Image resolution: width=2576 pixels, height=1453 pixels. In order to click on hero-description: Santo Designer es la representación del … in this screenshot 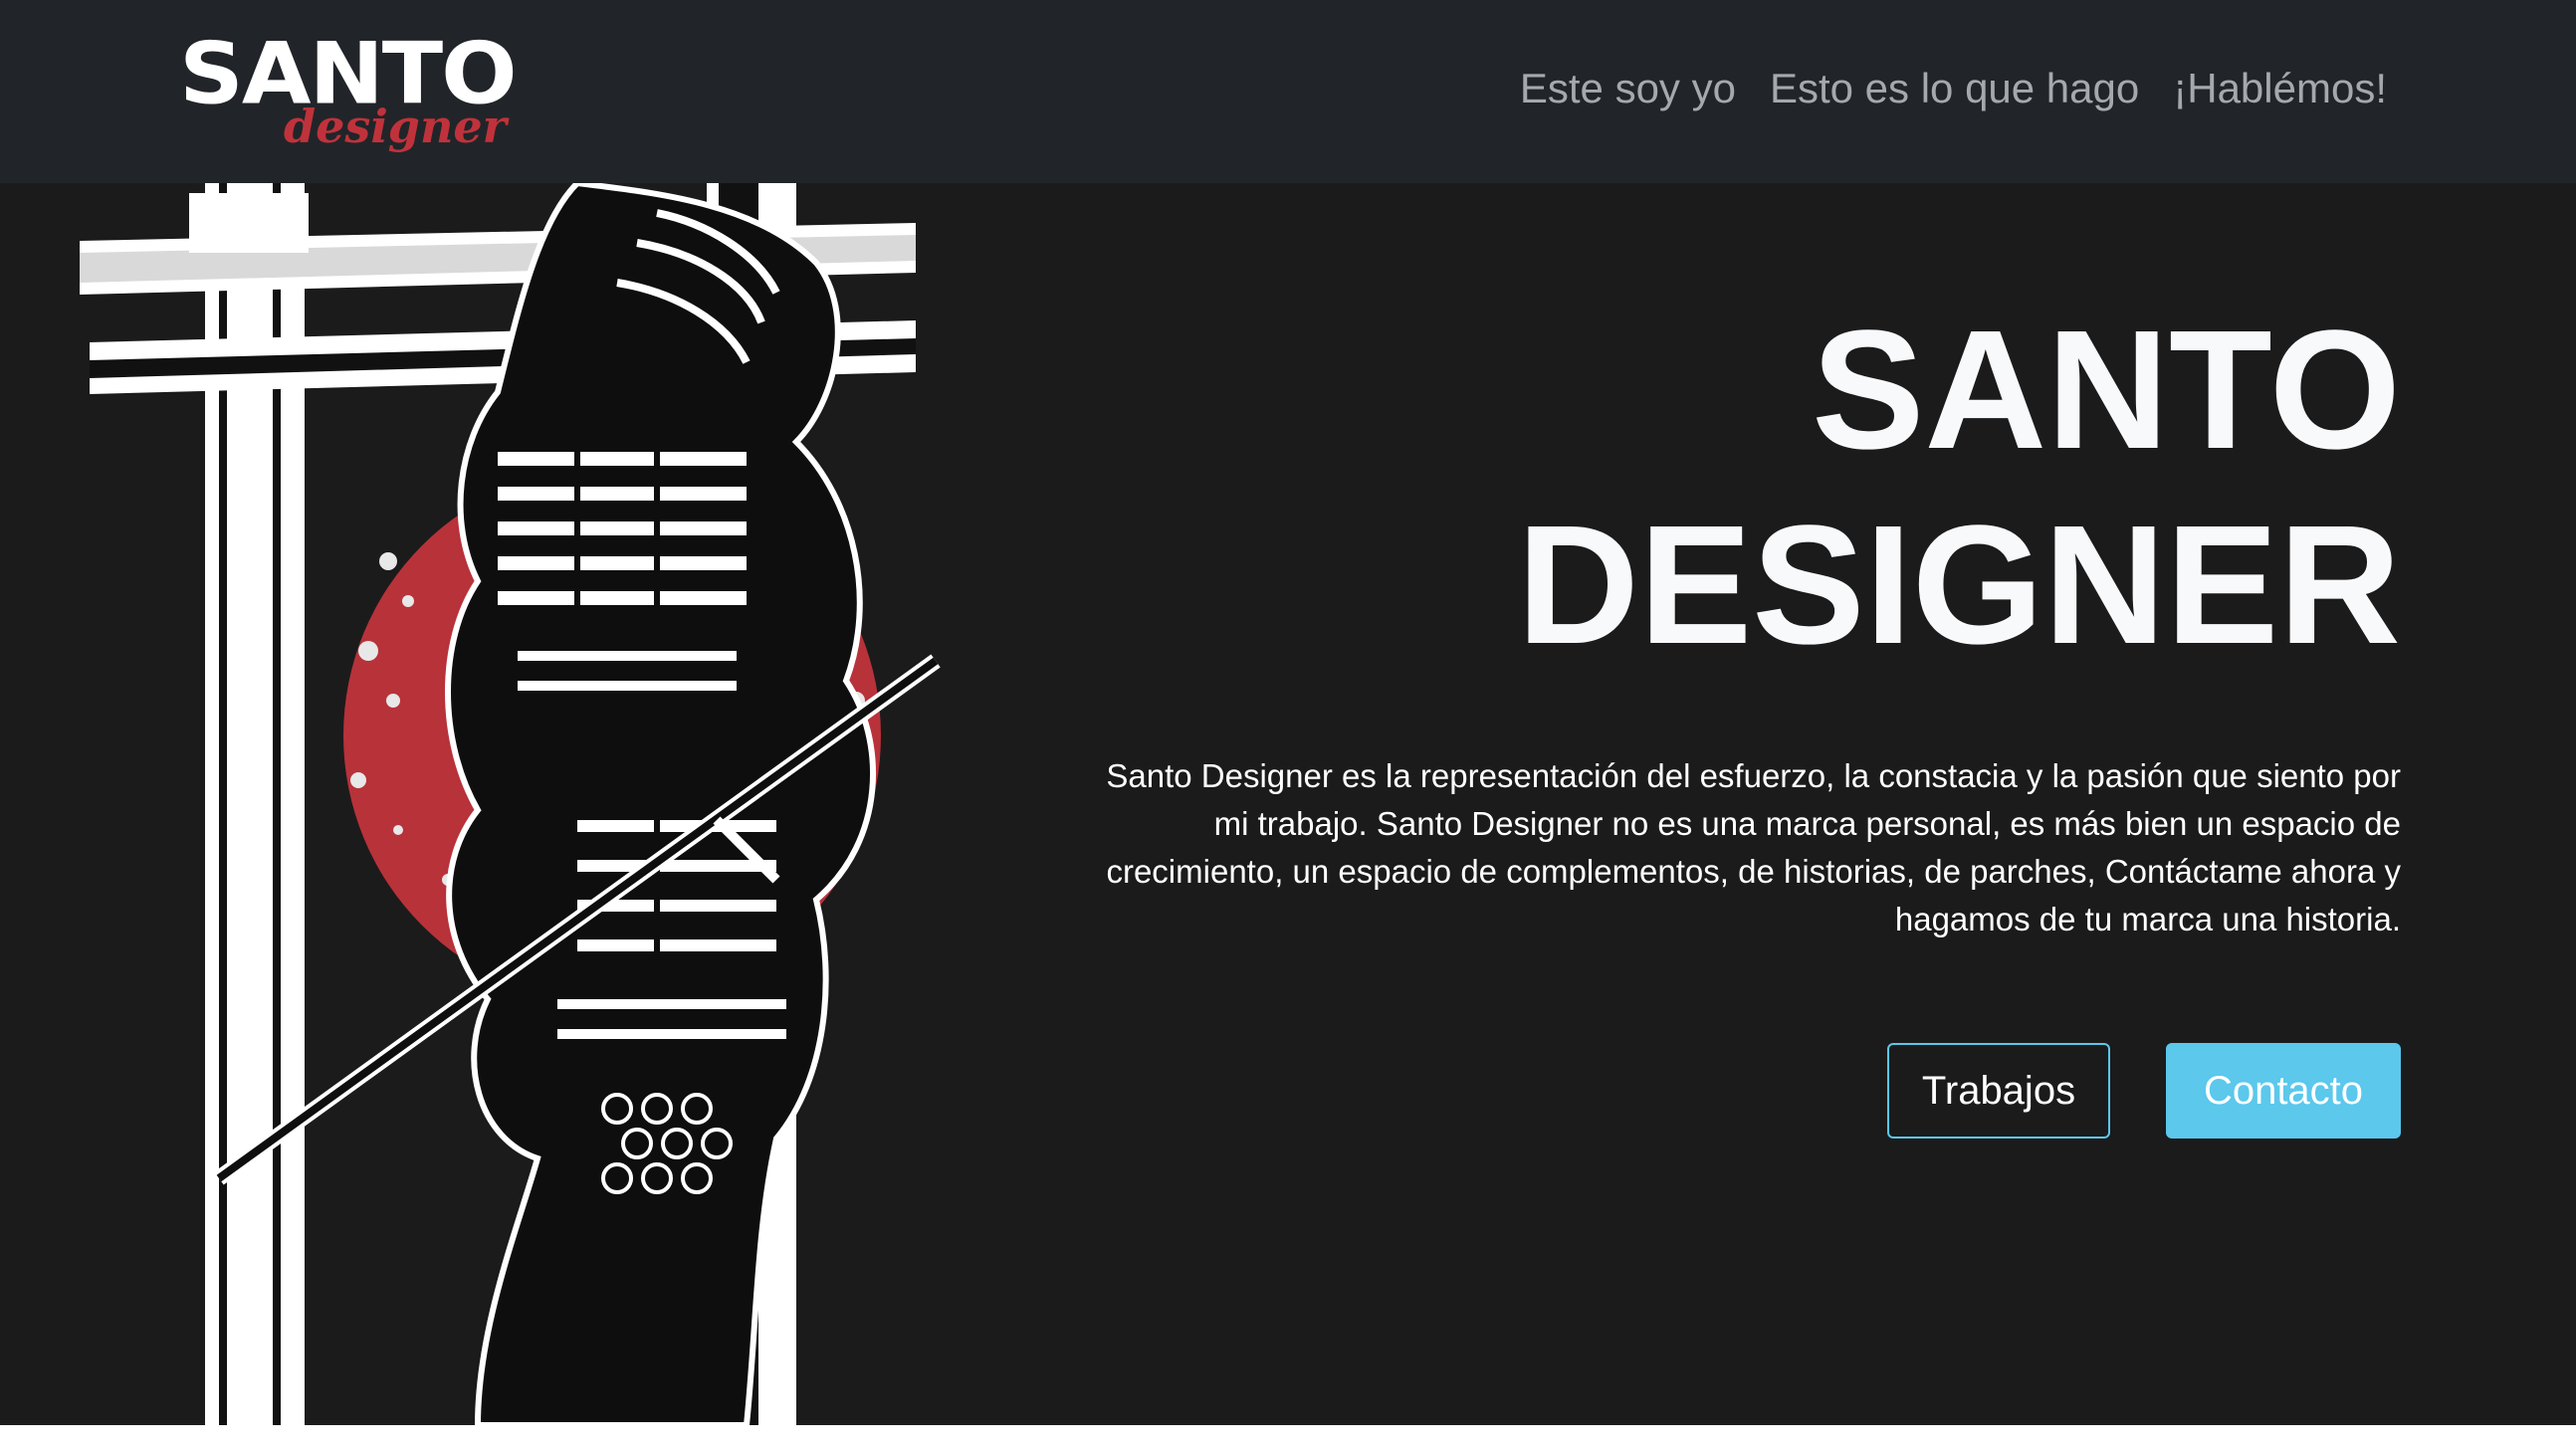, I will do `click(1753, 847)`.